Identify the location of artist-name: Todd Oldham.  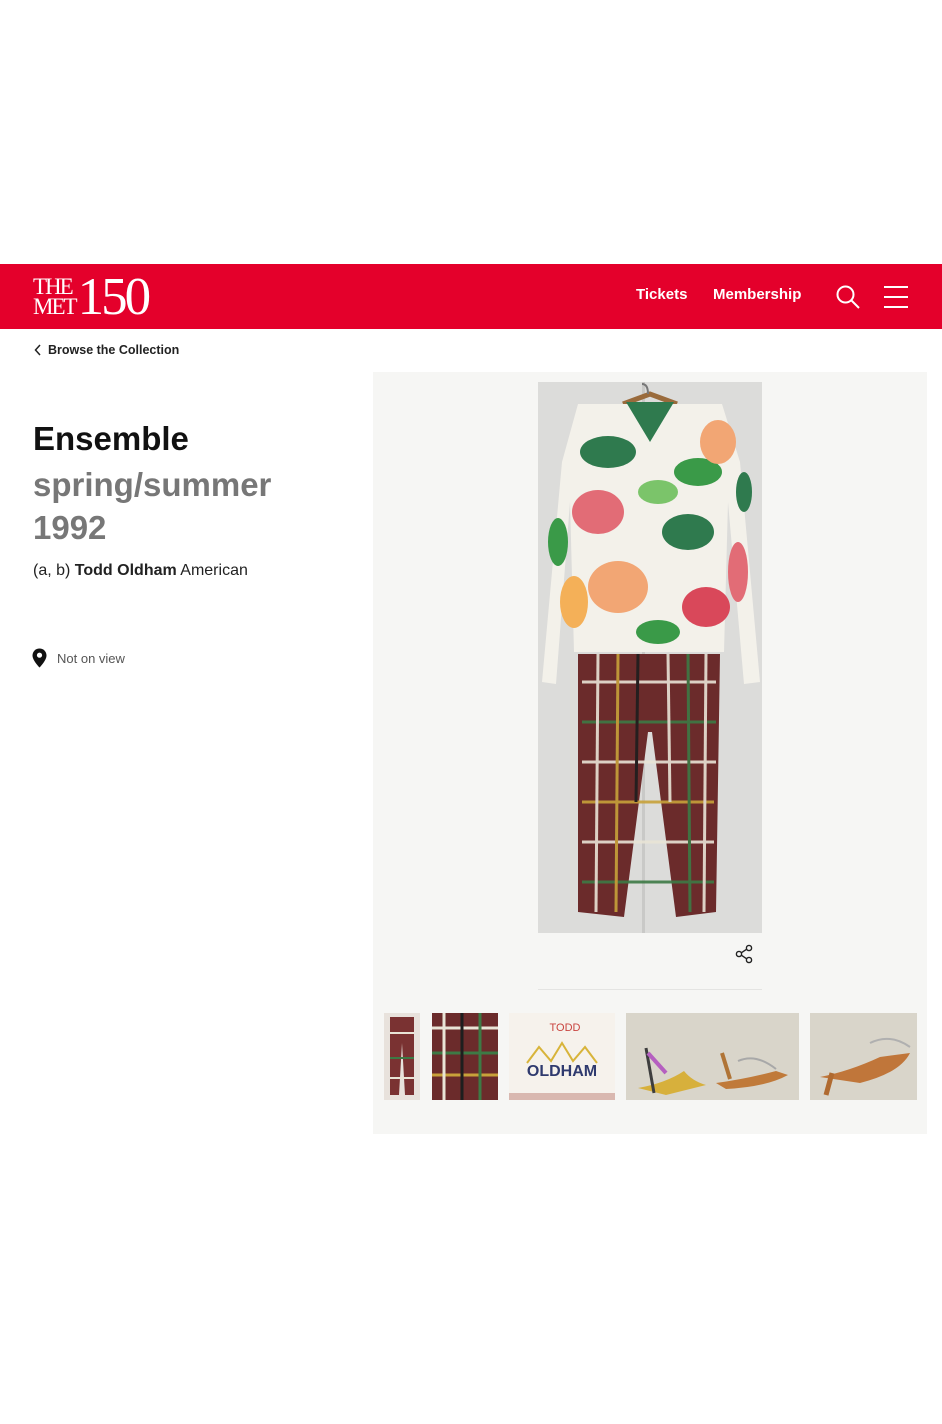
(126, 570).